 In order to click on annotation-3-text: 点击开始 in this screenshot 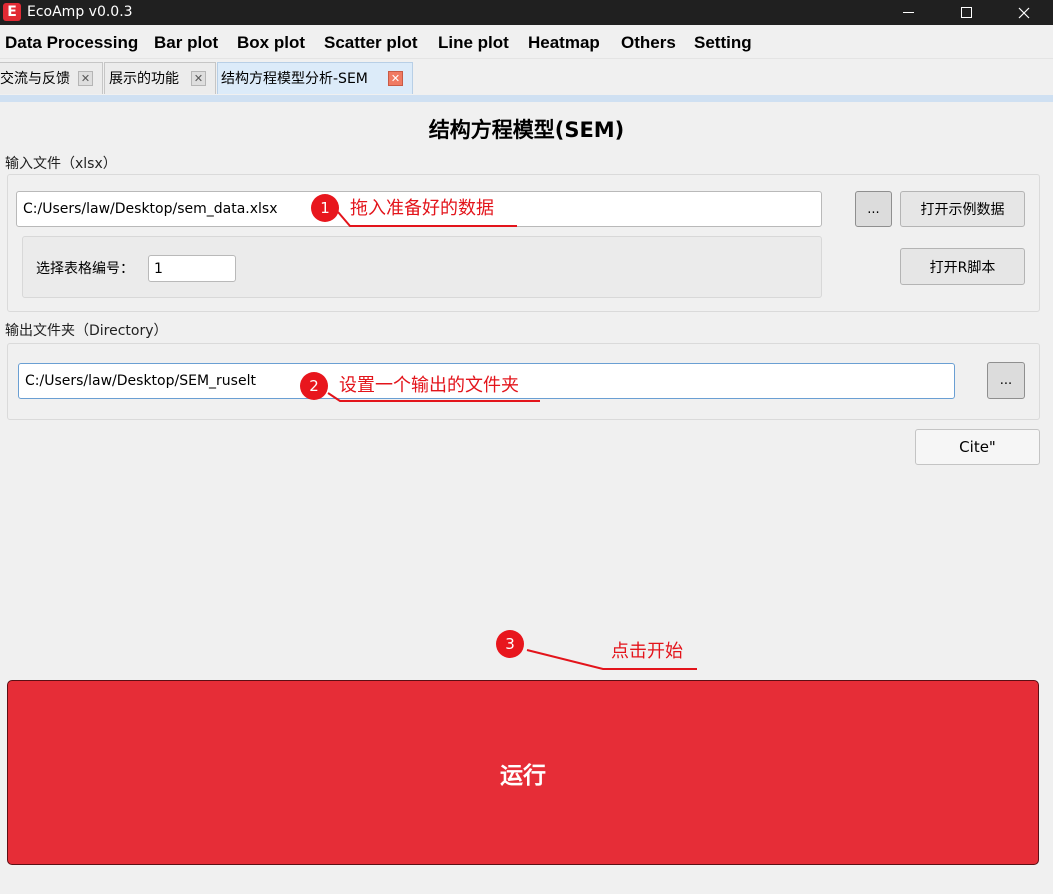, I will do `click(647, 651)`.